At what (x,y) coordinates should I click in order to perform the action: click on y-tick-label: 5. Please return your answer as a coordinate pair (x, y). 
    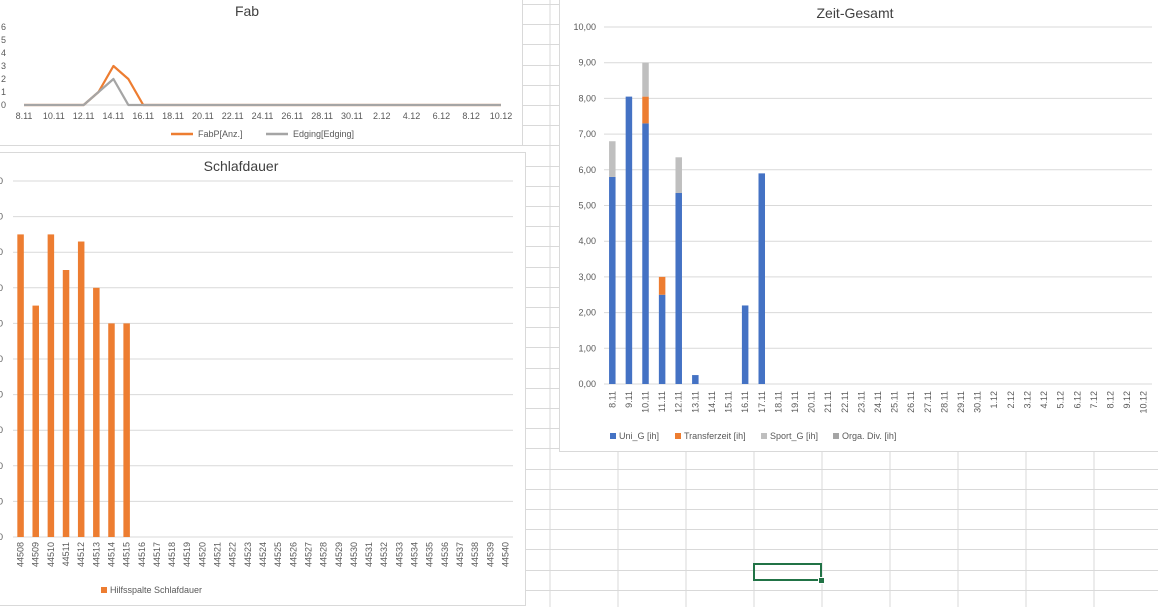
    Looking at the image, I should click on (3, 40).